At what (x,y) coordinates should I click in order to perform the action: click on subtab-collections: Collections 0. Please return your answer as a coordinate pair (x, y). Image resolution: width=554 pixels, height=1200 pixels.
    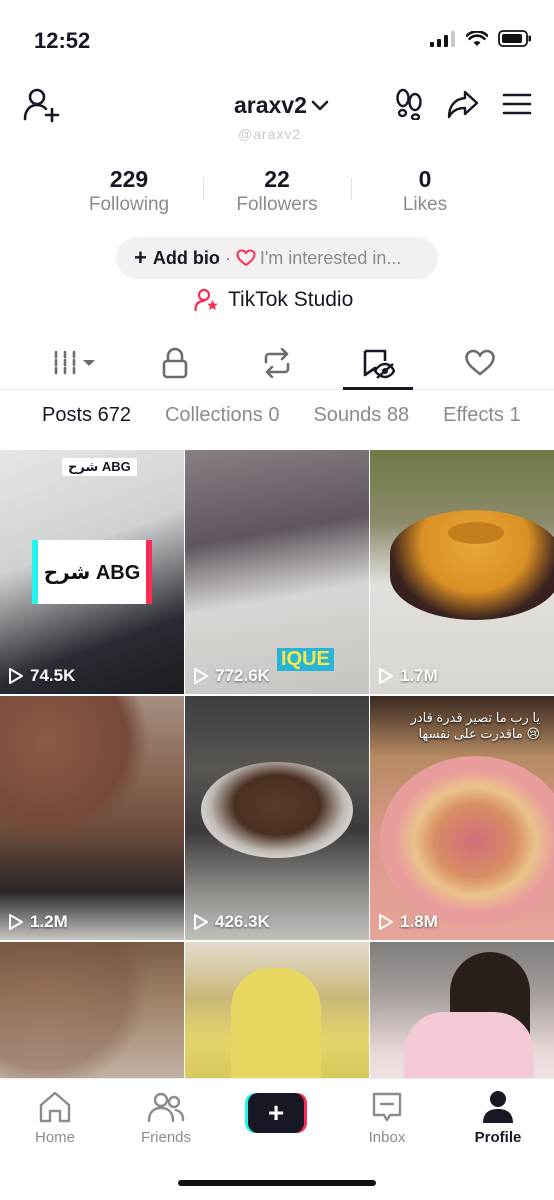
    Looking at the image, I should click on (222, 415).